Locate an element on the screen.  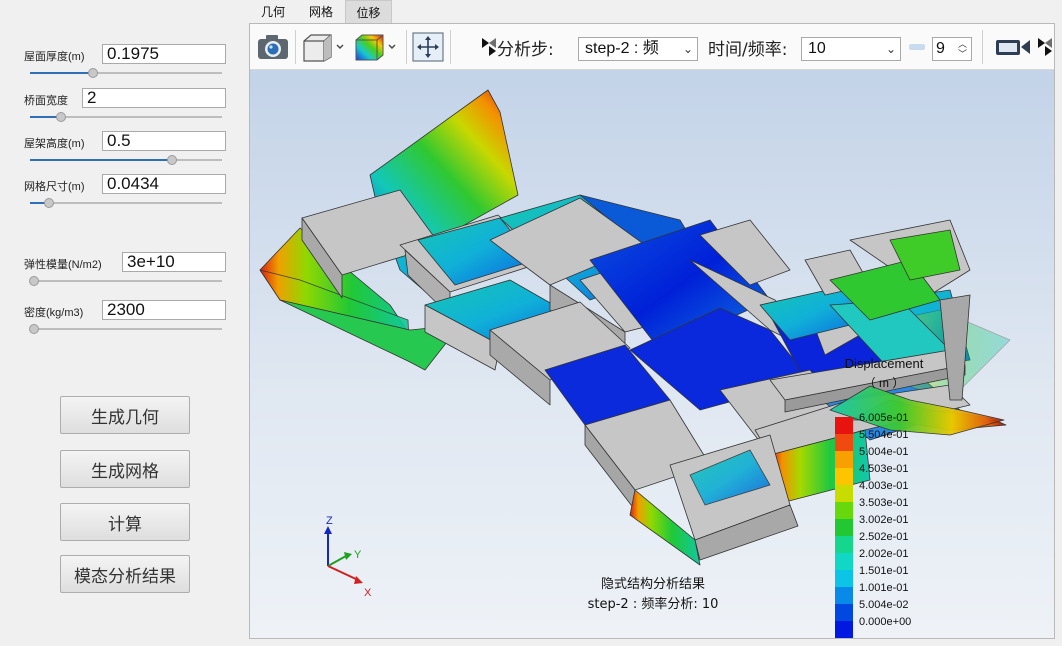
legend-label: 4.503e-01 is located at coordinates (884, 469).